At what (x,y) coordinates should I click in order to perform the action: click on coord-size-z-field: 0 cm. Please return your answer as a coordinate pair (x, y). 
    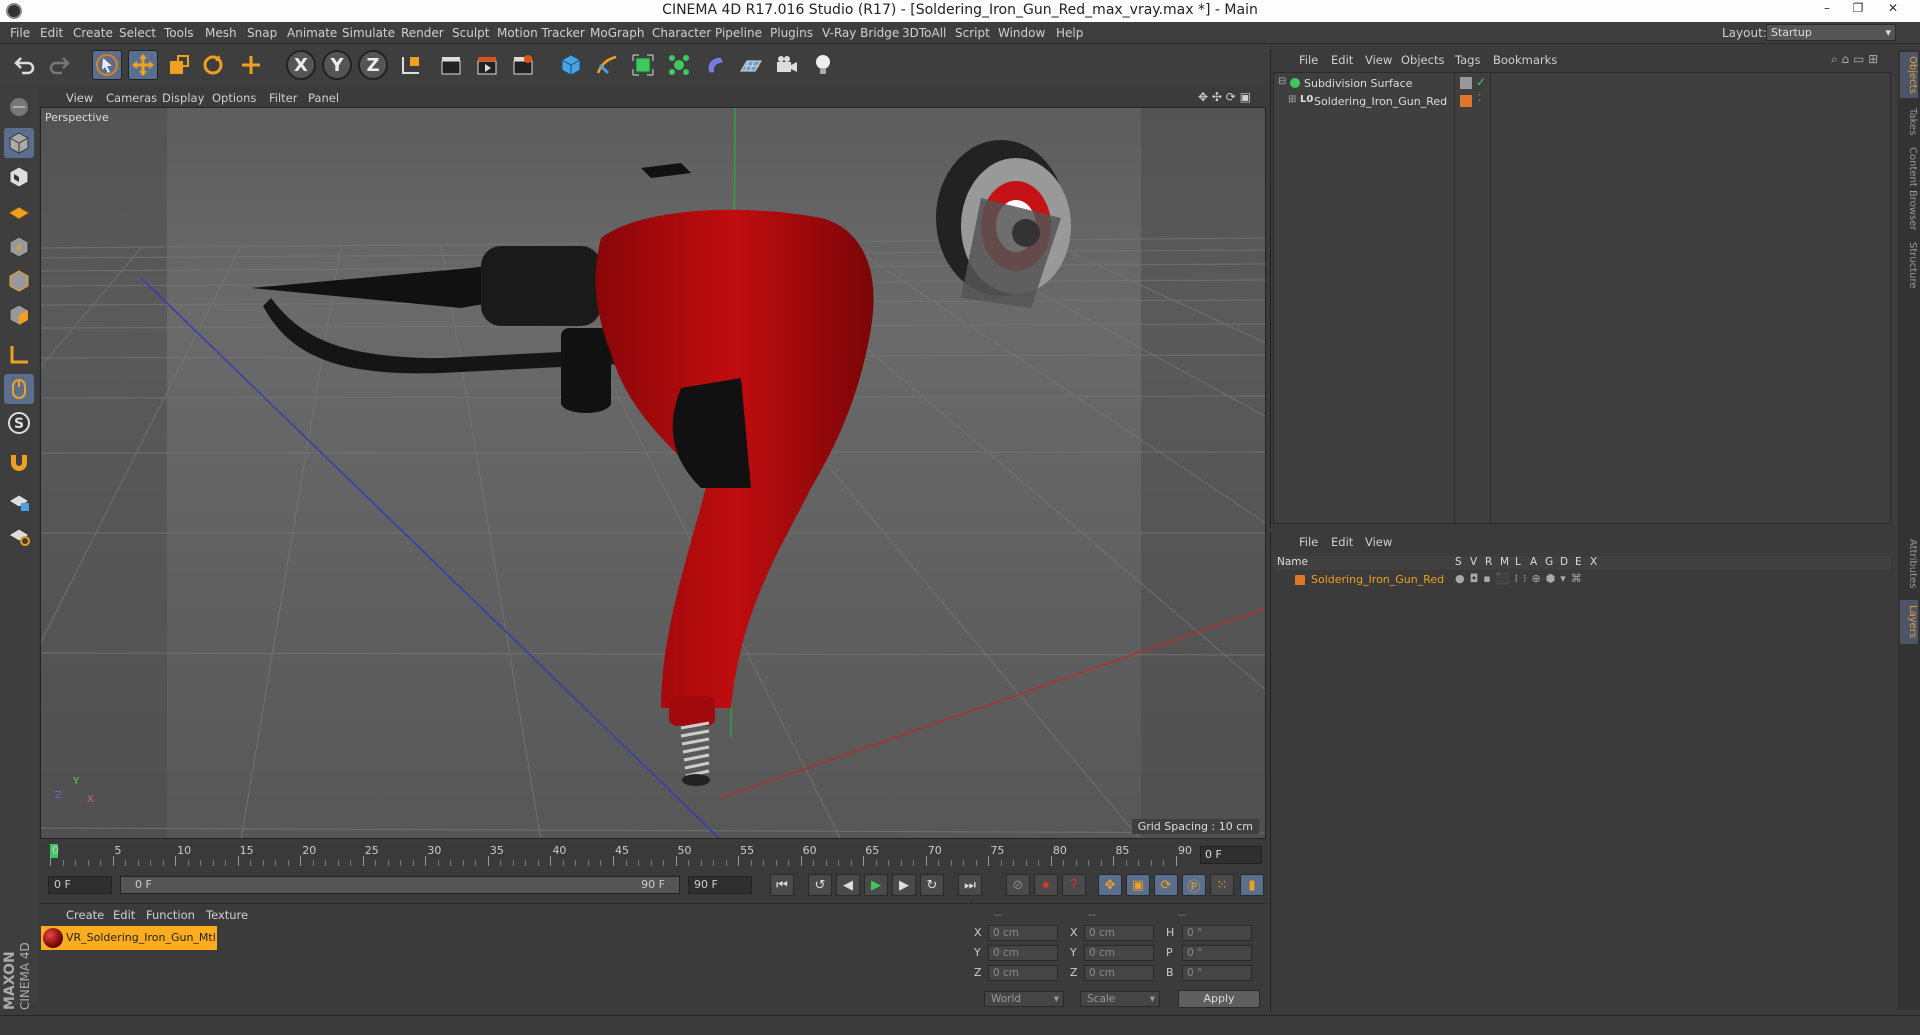
    Looking at the image, I should click on (1119, 973).